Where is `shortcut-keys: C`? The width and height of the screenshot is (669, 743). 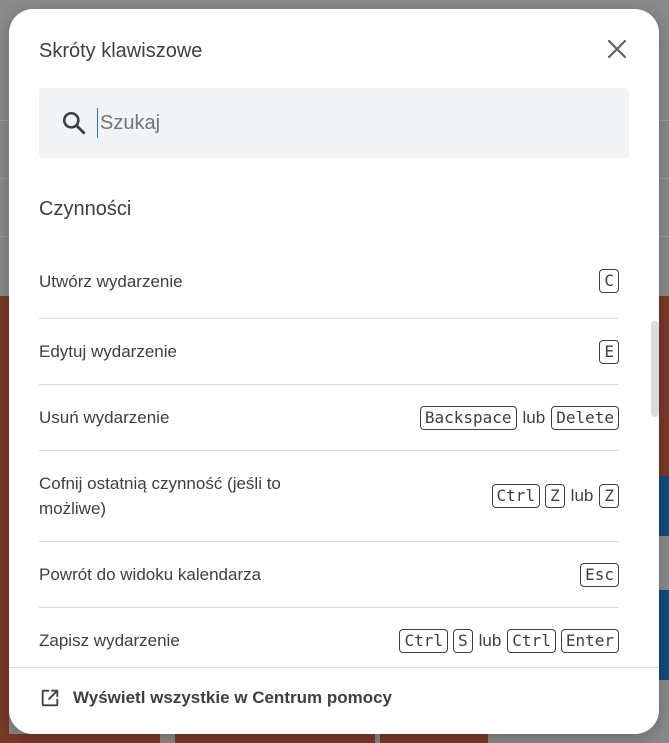
shortcut-keys: C is located at coordinates (609, 281).